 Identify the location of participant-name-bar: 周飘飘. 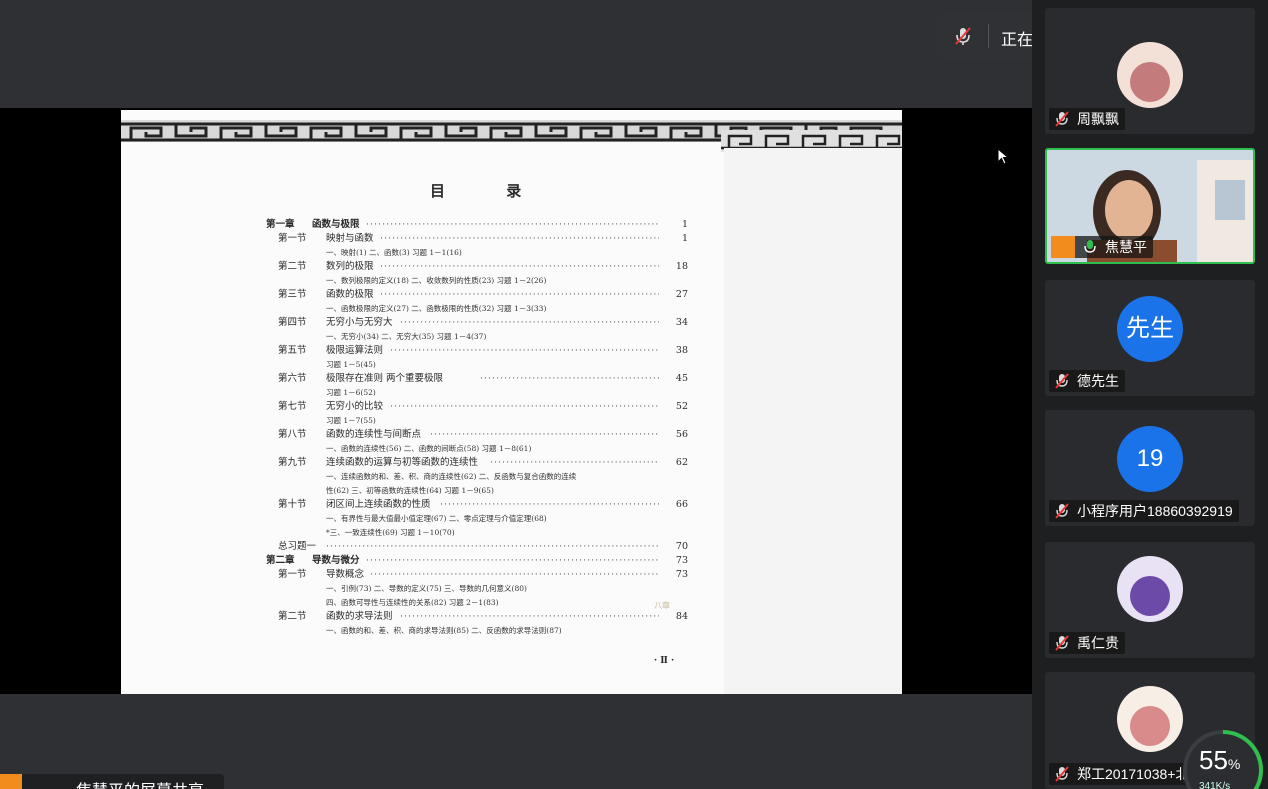
(1087, 119).